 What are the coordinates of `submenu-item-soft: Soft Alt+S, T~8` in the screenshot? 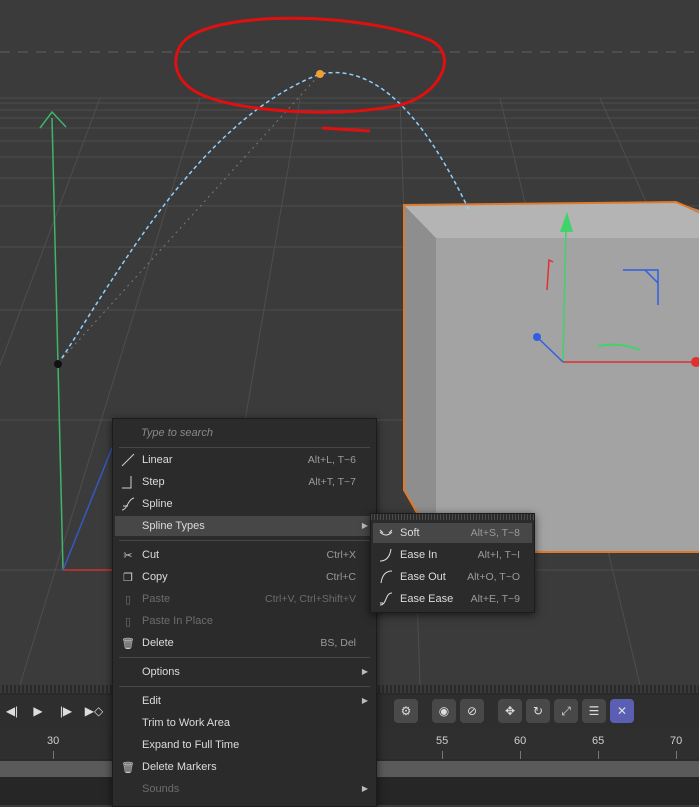 It's located at (452, 533).